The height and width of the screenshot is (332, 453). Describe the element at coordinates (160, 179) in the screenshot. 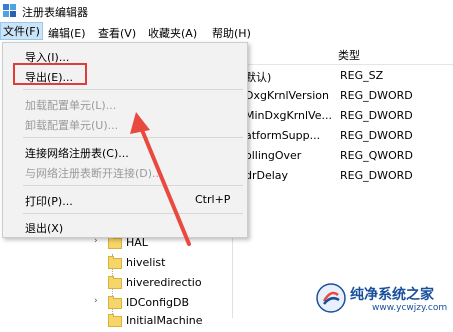

I see `annotation-arrow` at that location.